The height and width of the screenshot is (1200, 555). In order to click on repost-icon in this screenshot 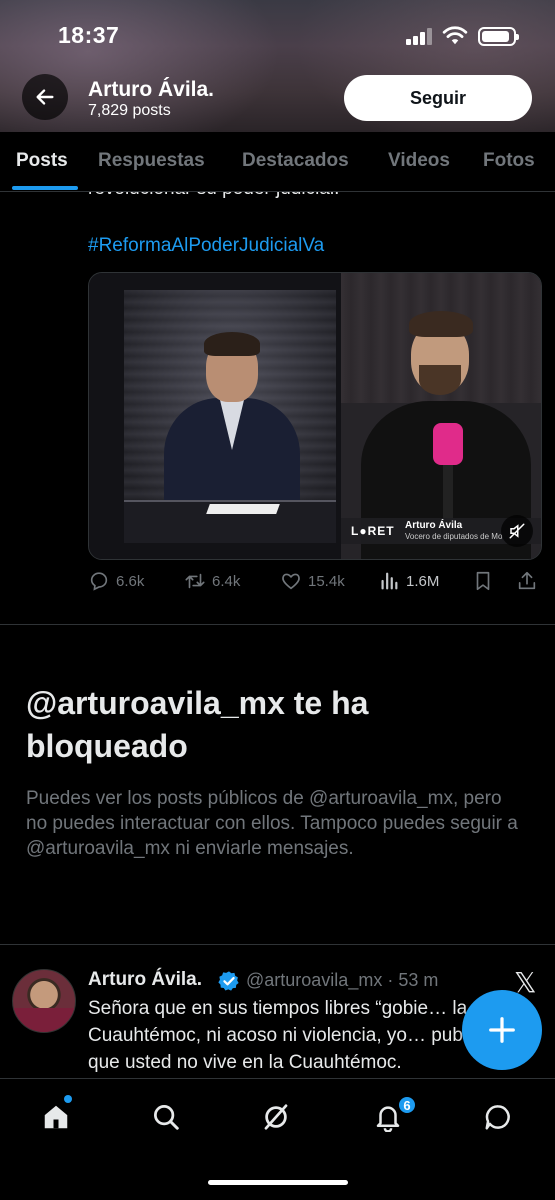, I will do `click(195, 581)`.